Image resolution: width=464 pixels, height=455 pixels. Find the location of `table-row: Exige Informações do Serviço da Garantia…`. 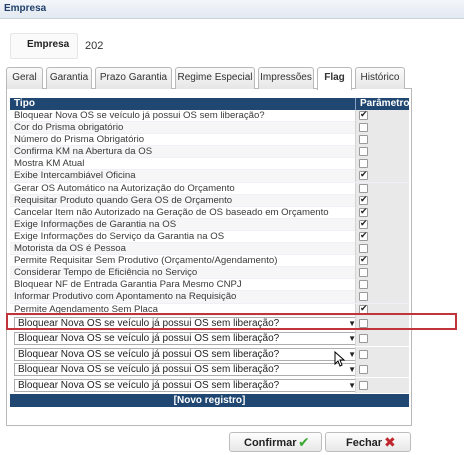

table-row: Exige Informações do Serviço da Garantia… is located at coordinates (209, 237).